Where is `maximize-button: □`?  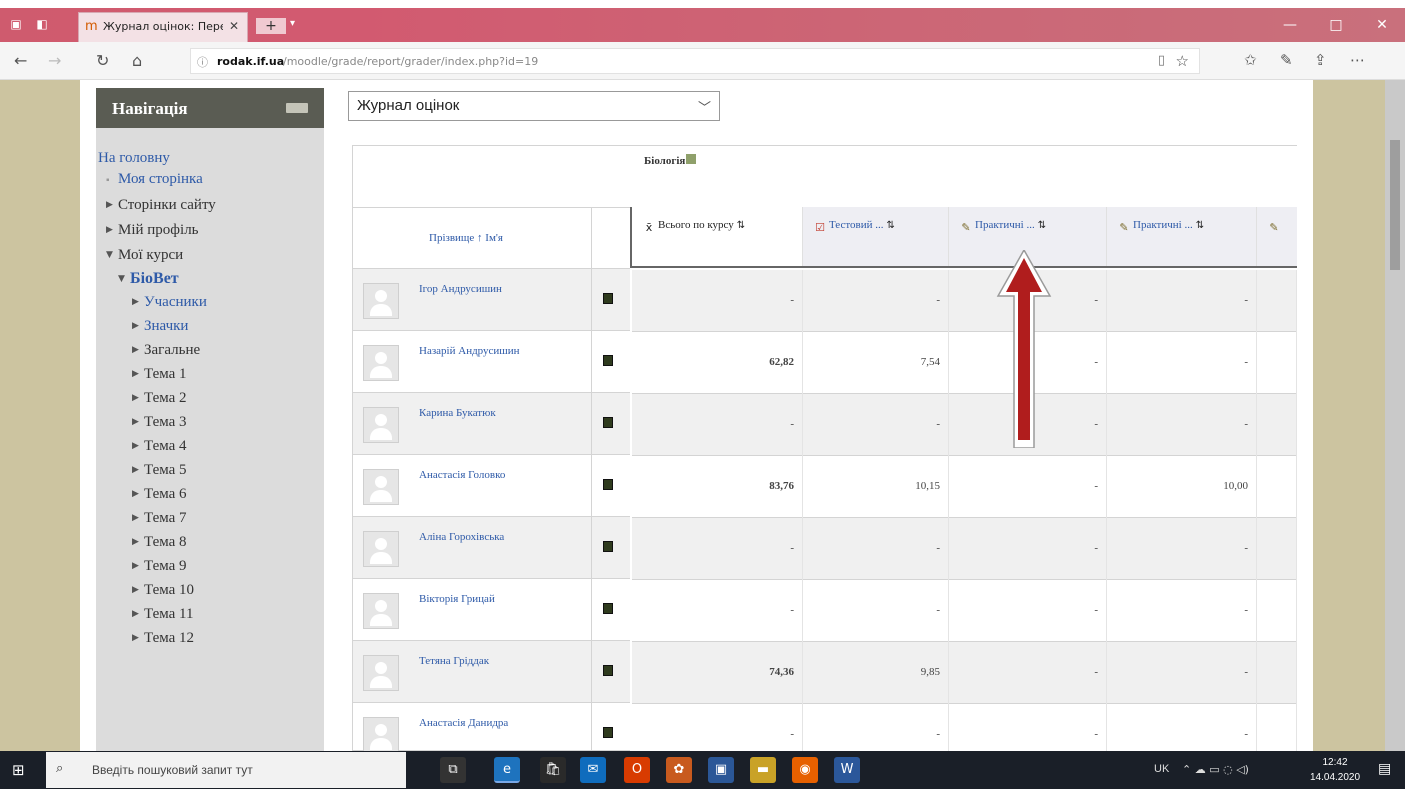 maximize-button: □ is located at coordinates (1336, 25).